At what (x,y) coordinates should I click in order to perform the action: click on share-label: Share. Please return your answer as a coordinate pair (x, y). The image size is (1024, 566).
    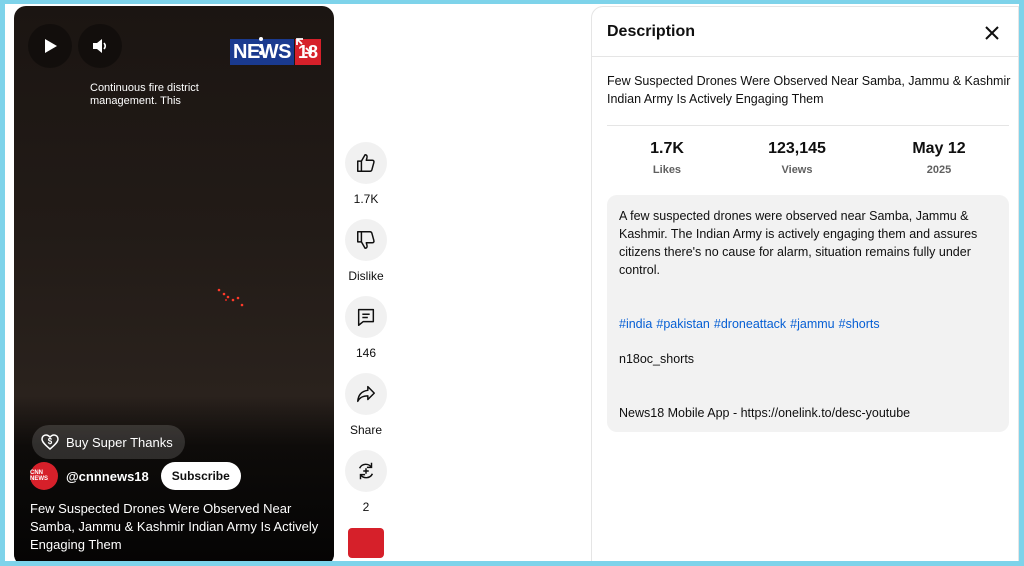
    Looking at the image, I should click on (366, 430).